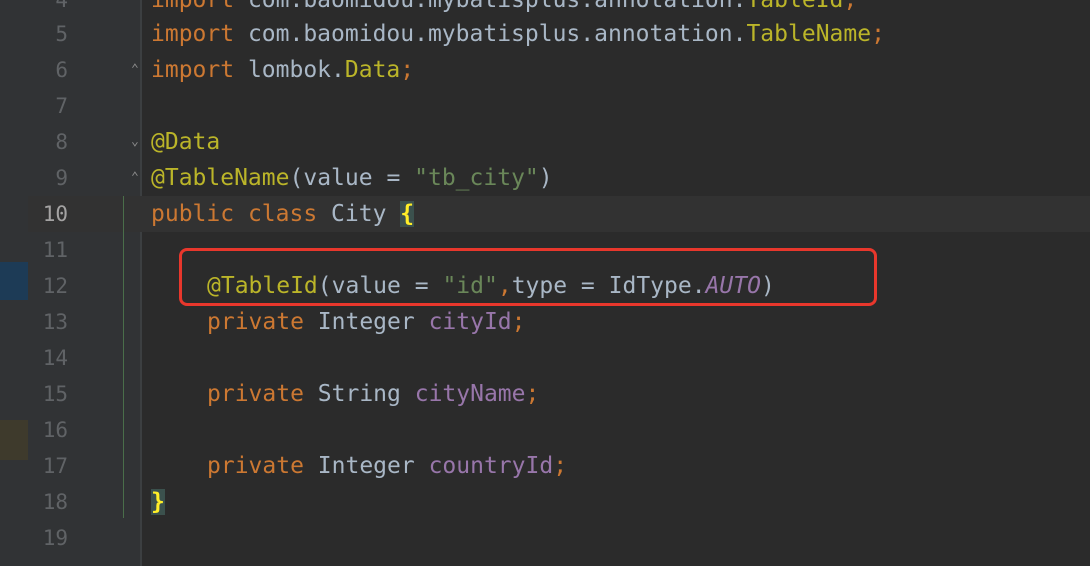  I want to click on line-number: 5, so click(61, 34).